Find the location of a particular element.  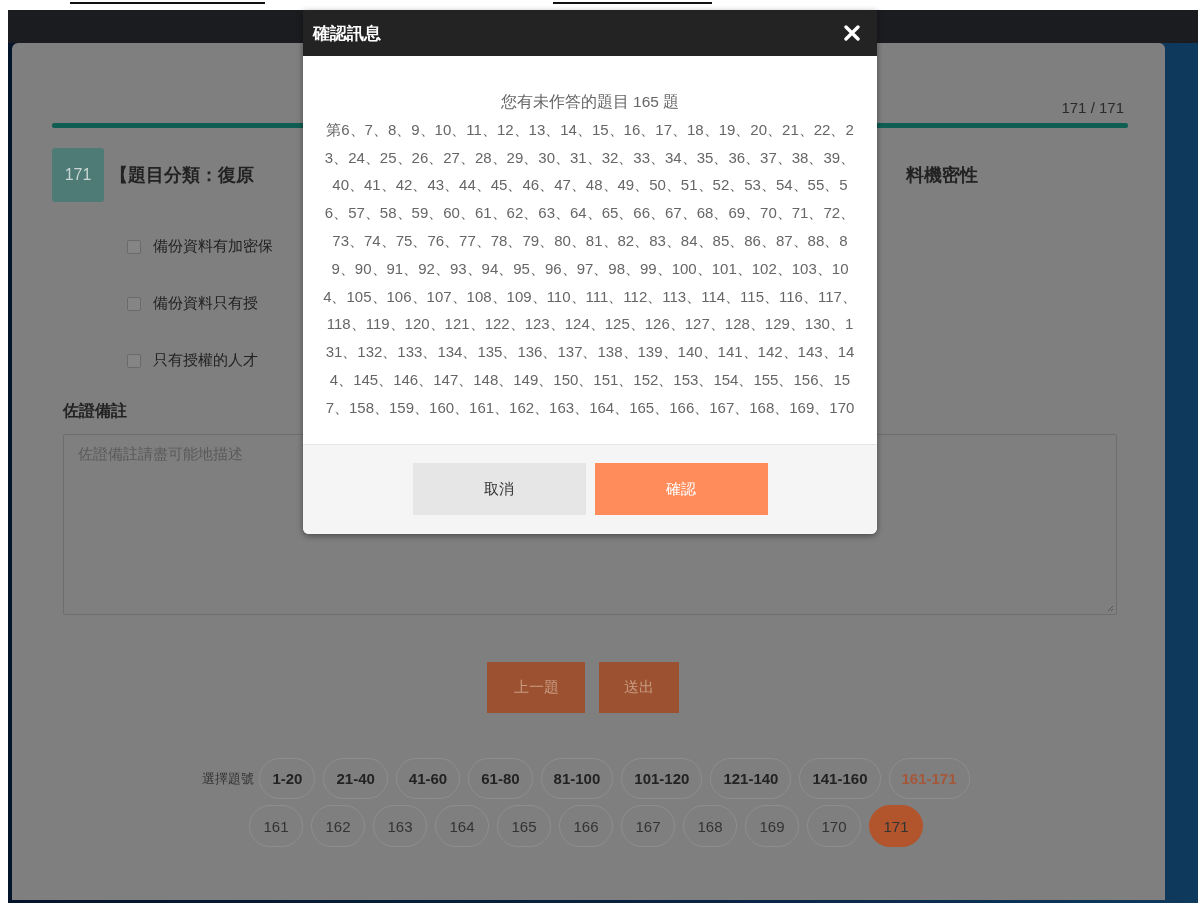

close-icon is located at coordinates (852, 33).